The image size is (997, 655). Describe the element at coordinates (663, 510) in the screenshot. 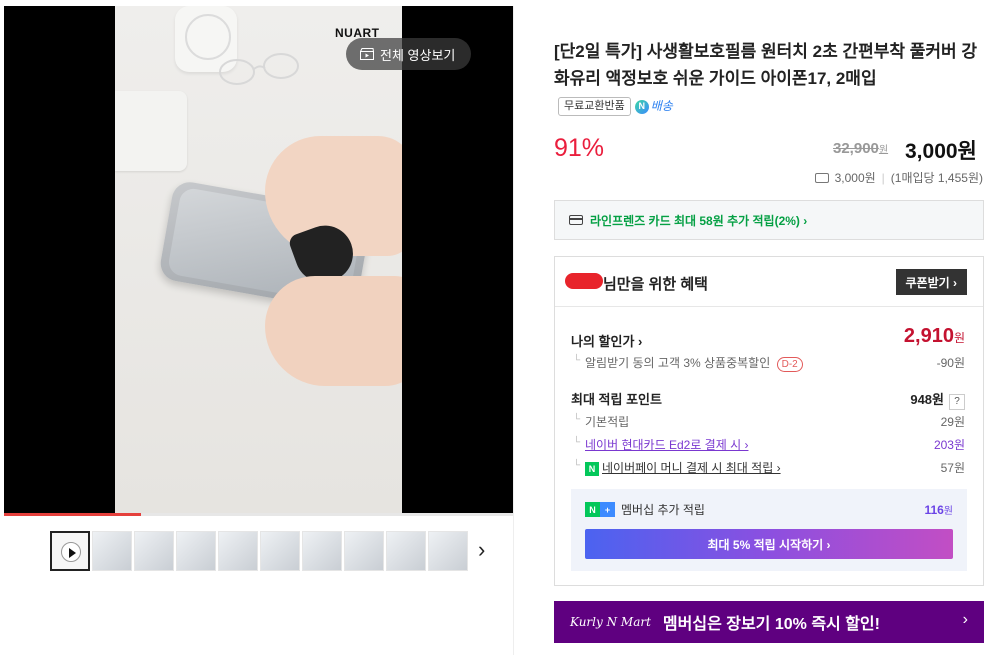

I see `membership-label: 멤버십 추가 적립` at that location.